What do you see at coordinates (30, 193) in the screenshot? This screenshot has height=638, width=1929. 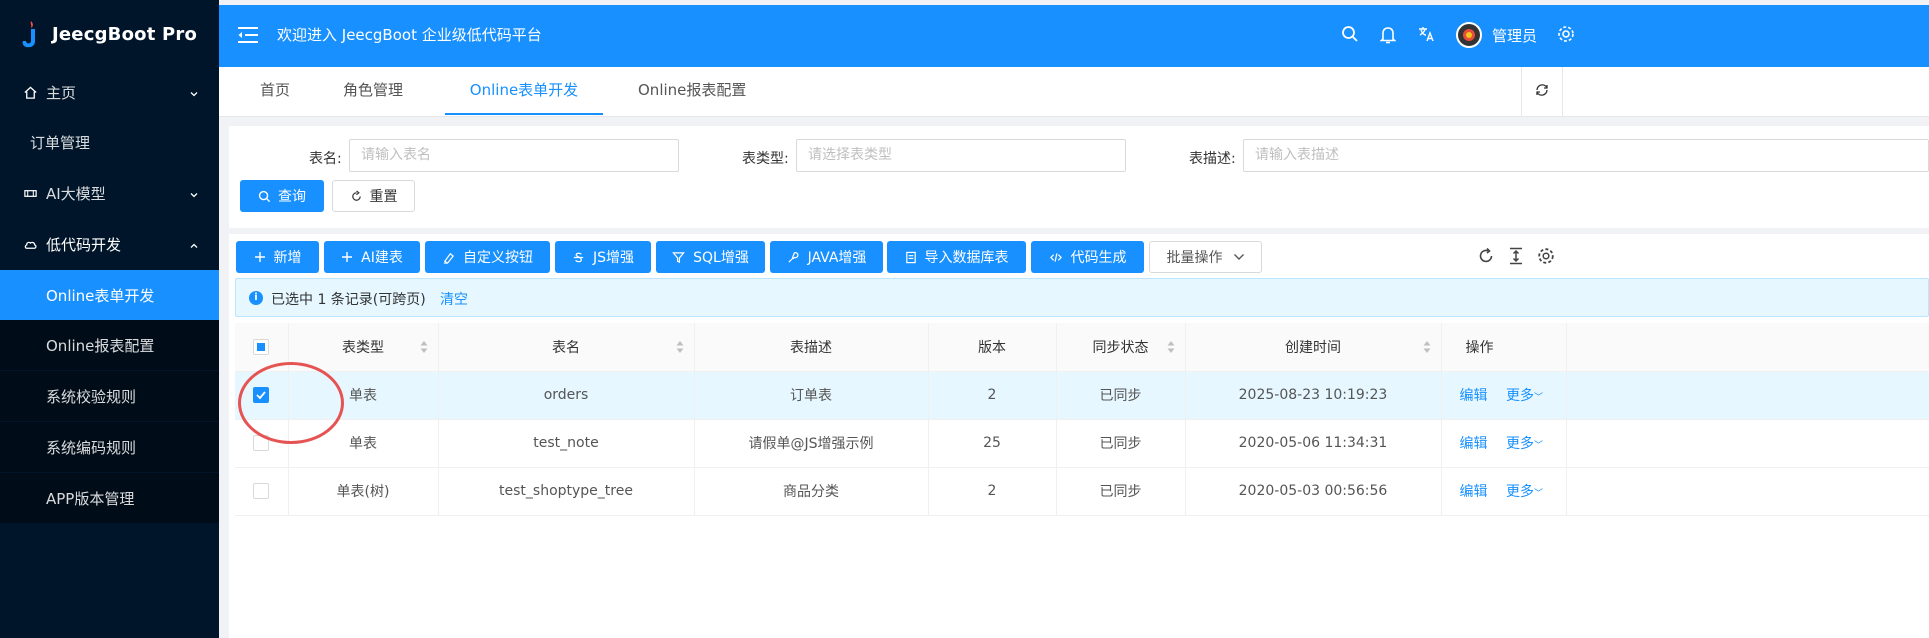 I see `ai-model-icon` at bounding box center [30, 193].